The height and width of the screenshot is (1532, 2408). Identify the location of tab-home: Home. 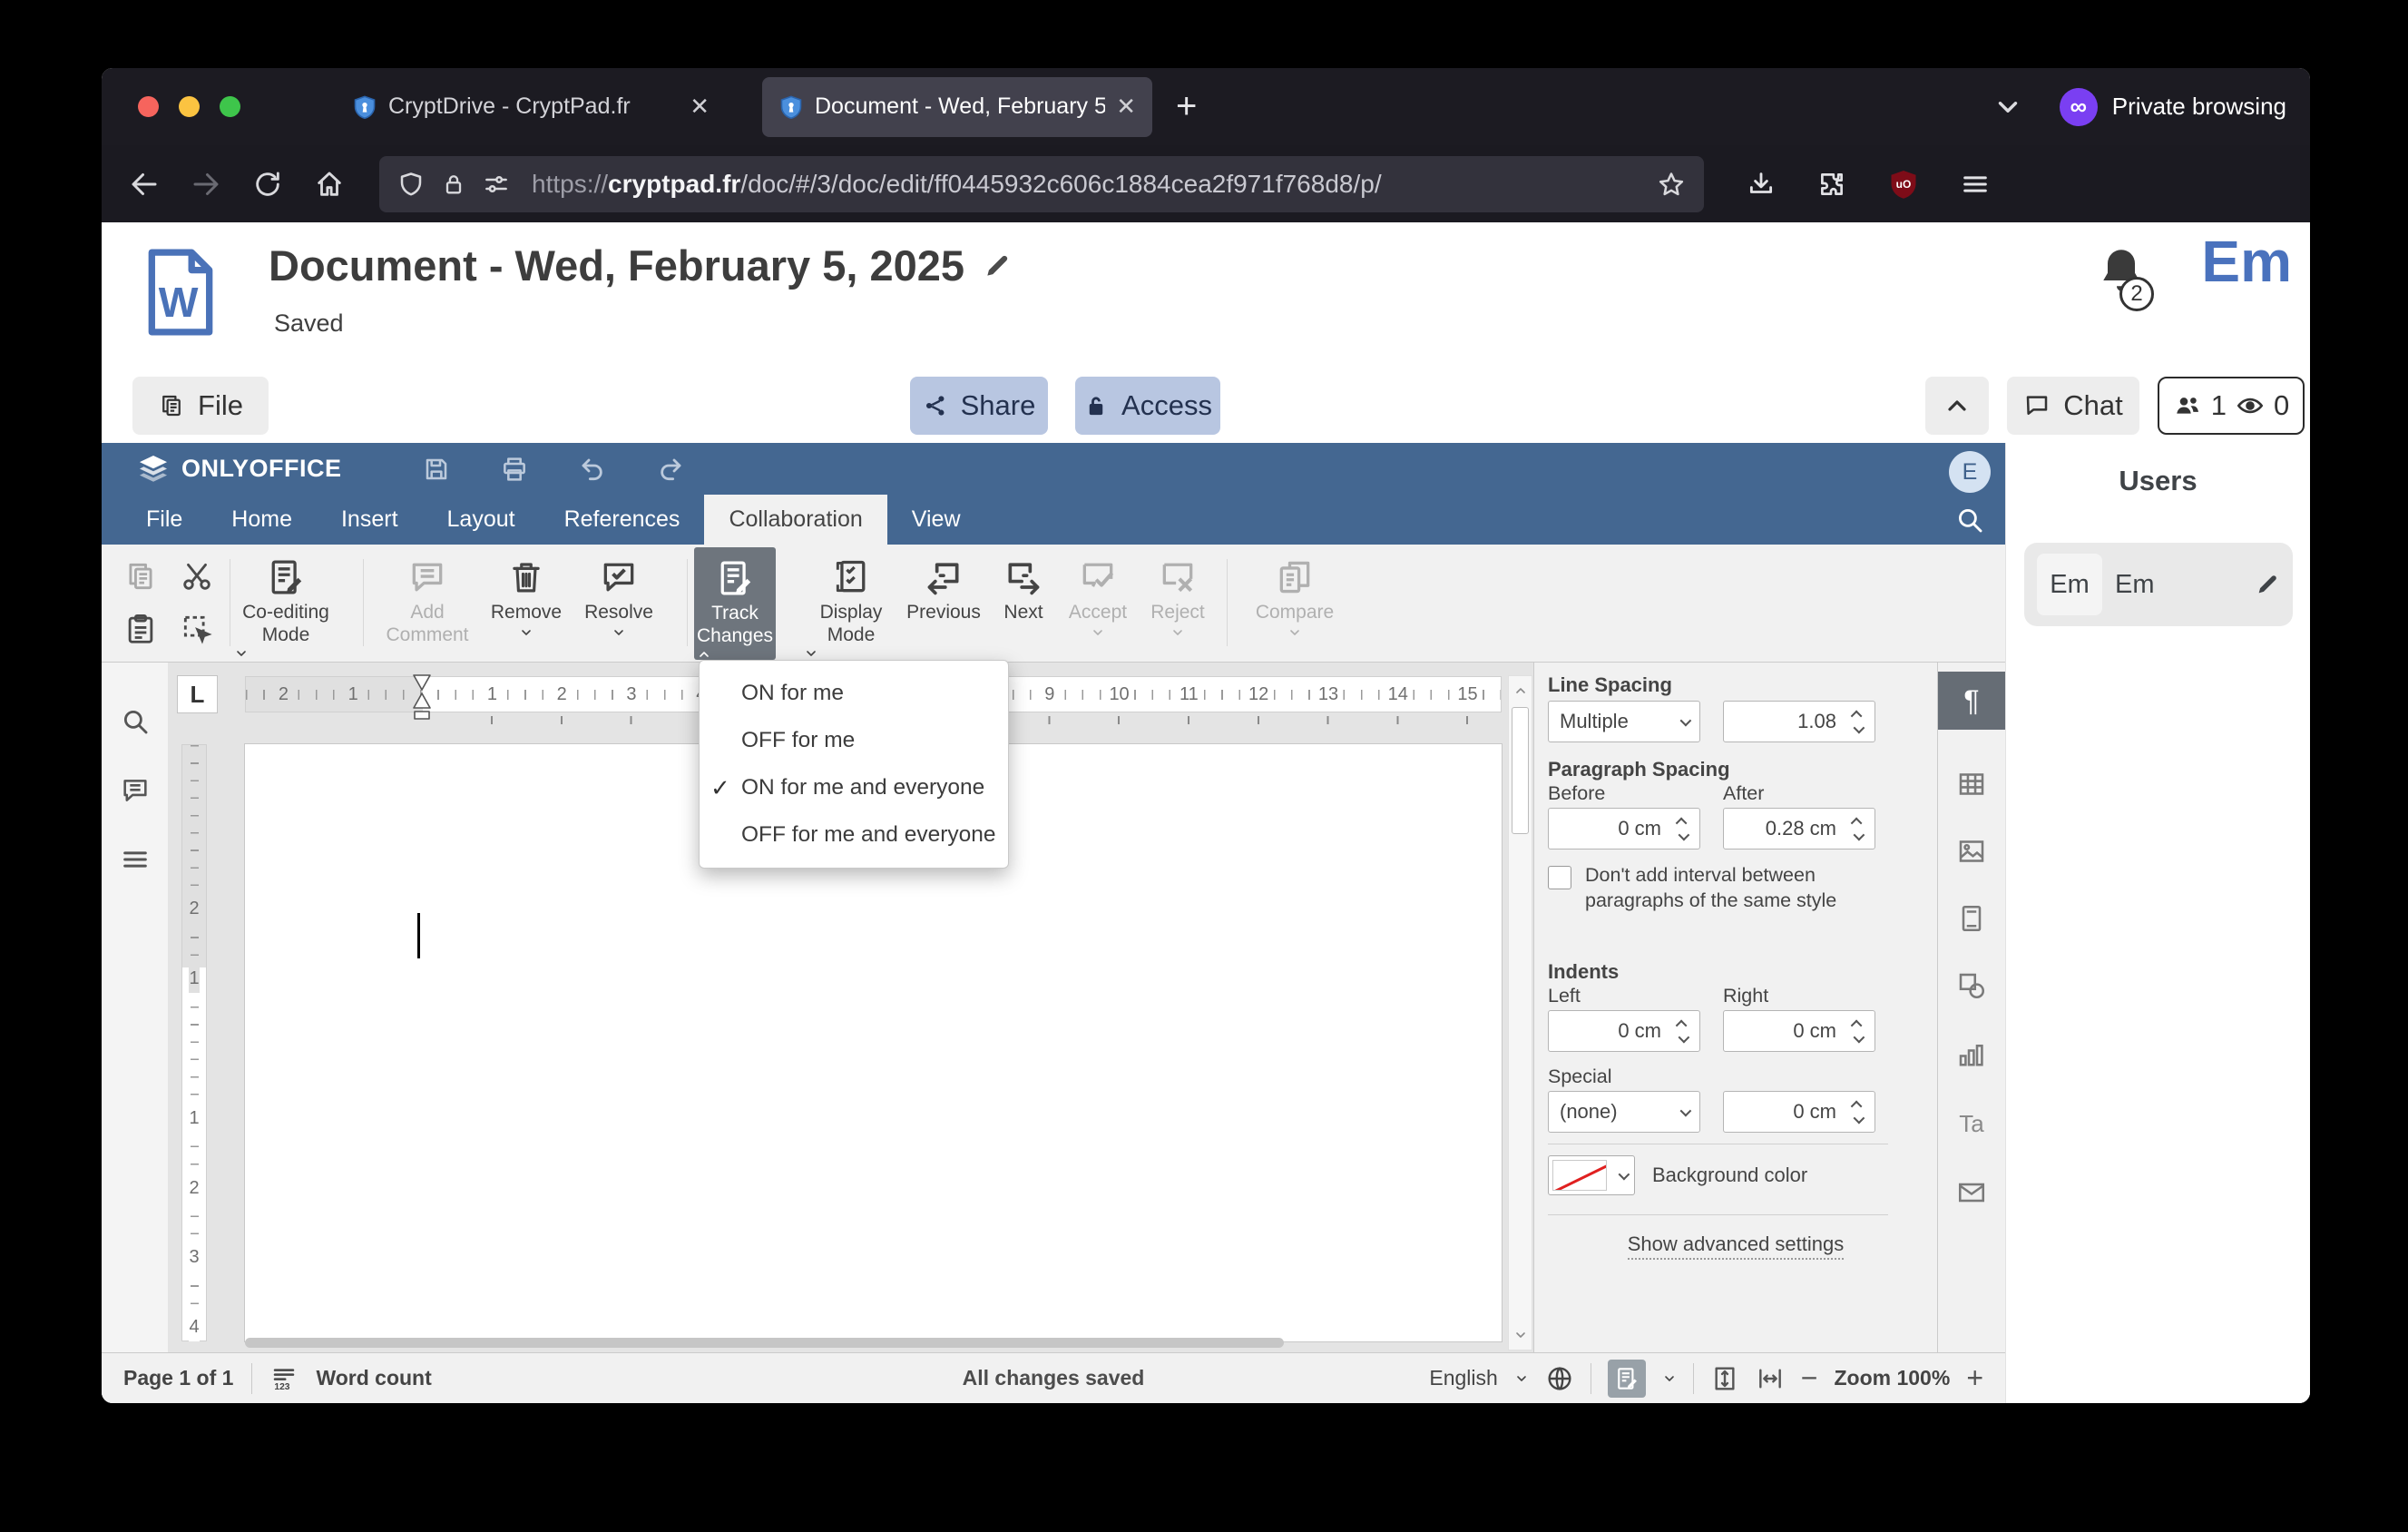
(262, 520).